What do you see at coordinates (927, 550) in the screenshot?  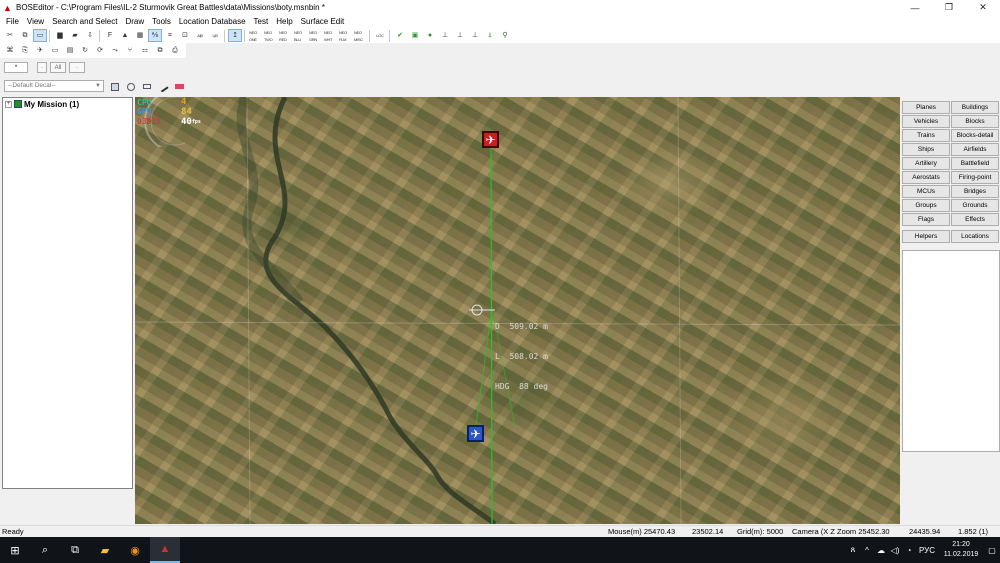 I see `language-indicator: РУС` at bounding box center [927, 550].